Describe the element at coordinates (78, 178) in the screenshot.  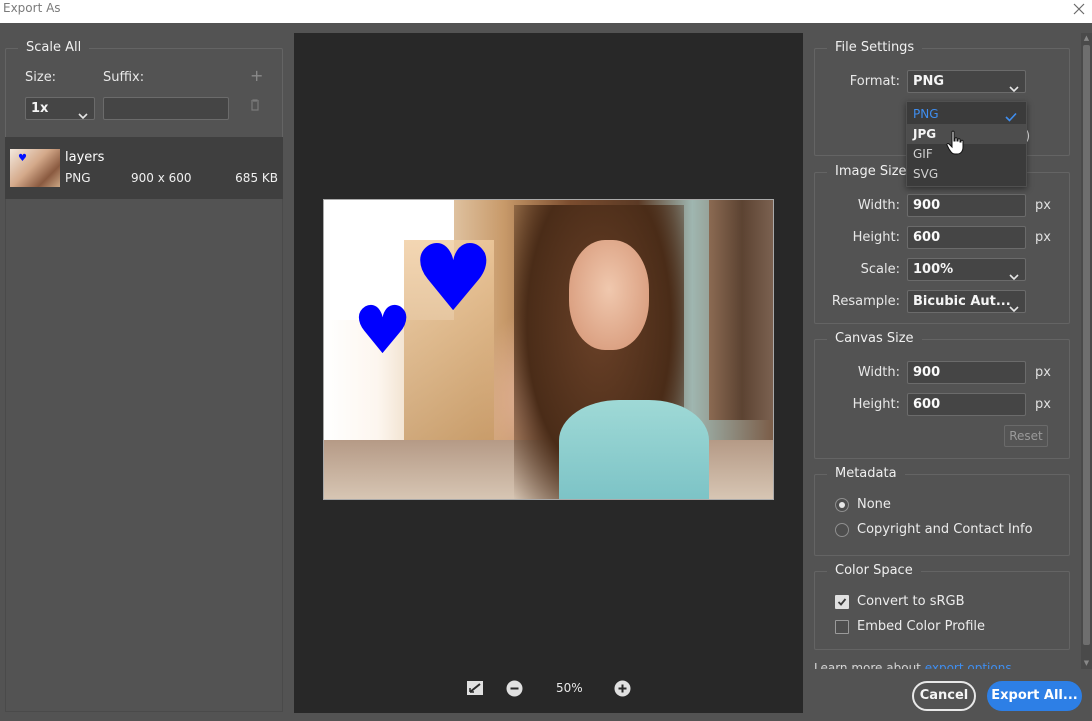
I see `asset-format: PNG` at that location.